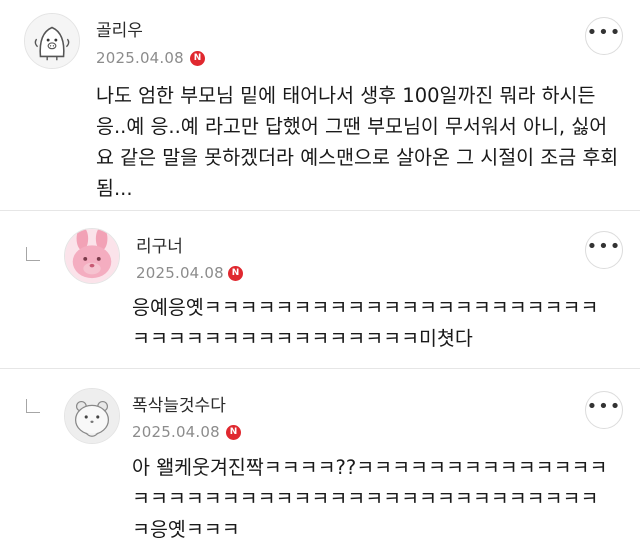  I want to click on hamster-character-icon, so click(92, 416).